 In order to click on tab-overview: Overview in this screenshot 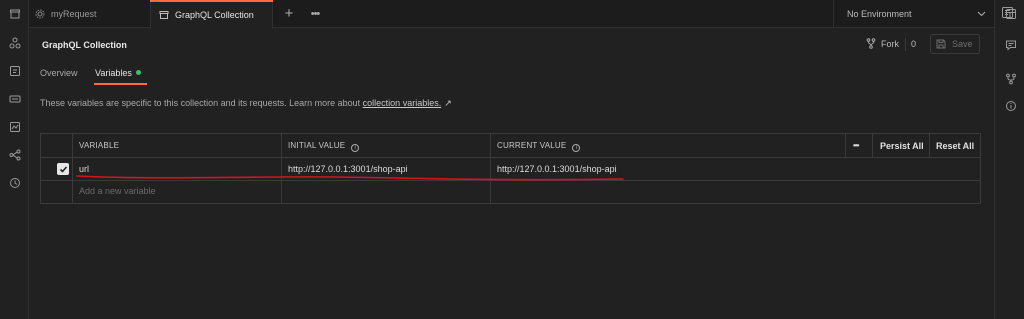, I will do `click(59, 73)`.